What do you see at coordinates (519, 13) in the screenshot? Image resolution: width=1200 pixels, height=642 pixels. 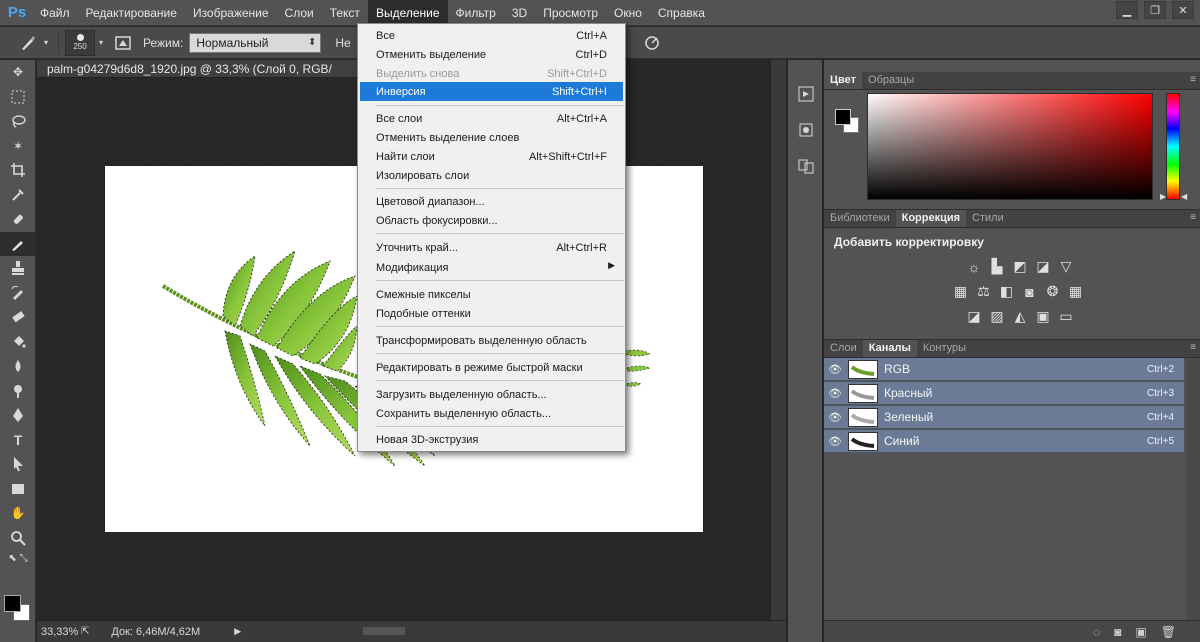 I see `menu-3d: 3D` at bounding box center [519, 13].